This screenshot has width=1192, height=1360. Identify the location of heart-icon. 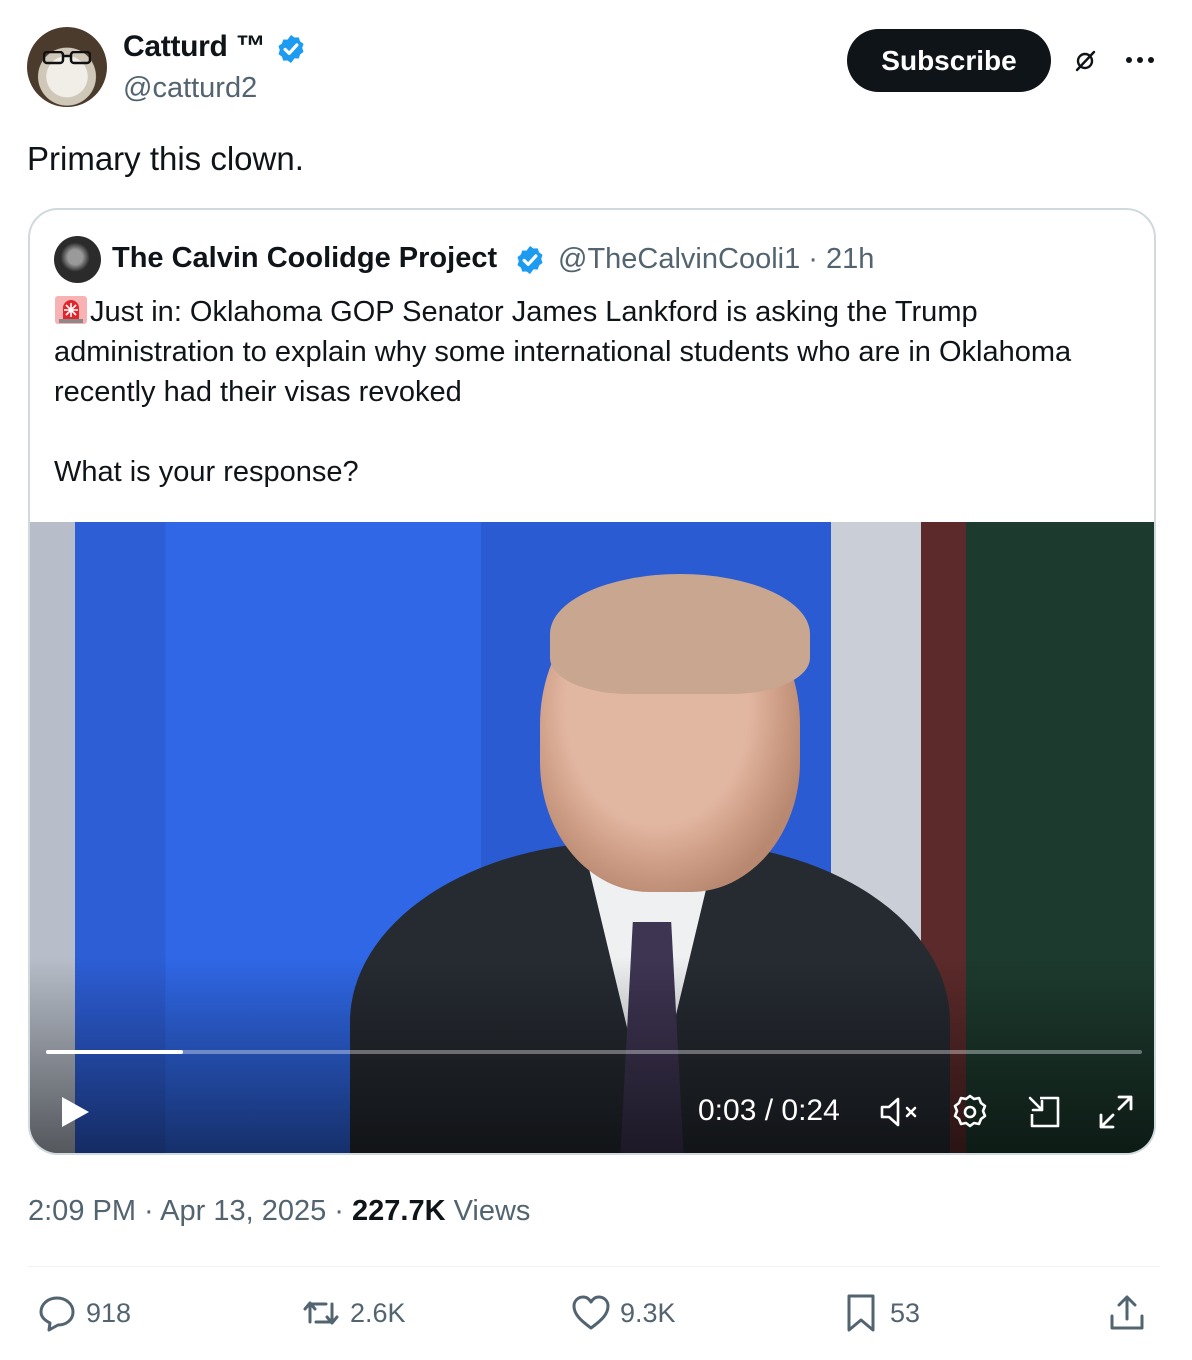
(591, 1312).